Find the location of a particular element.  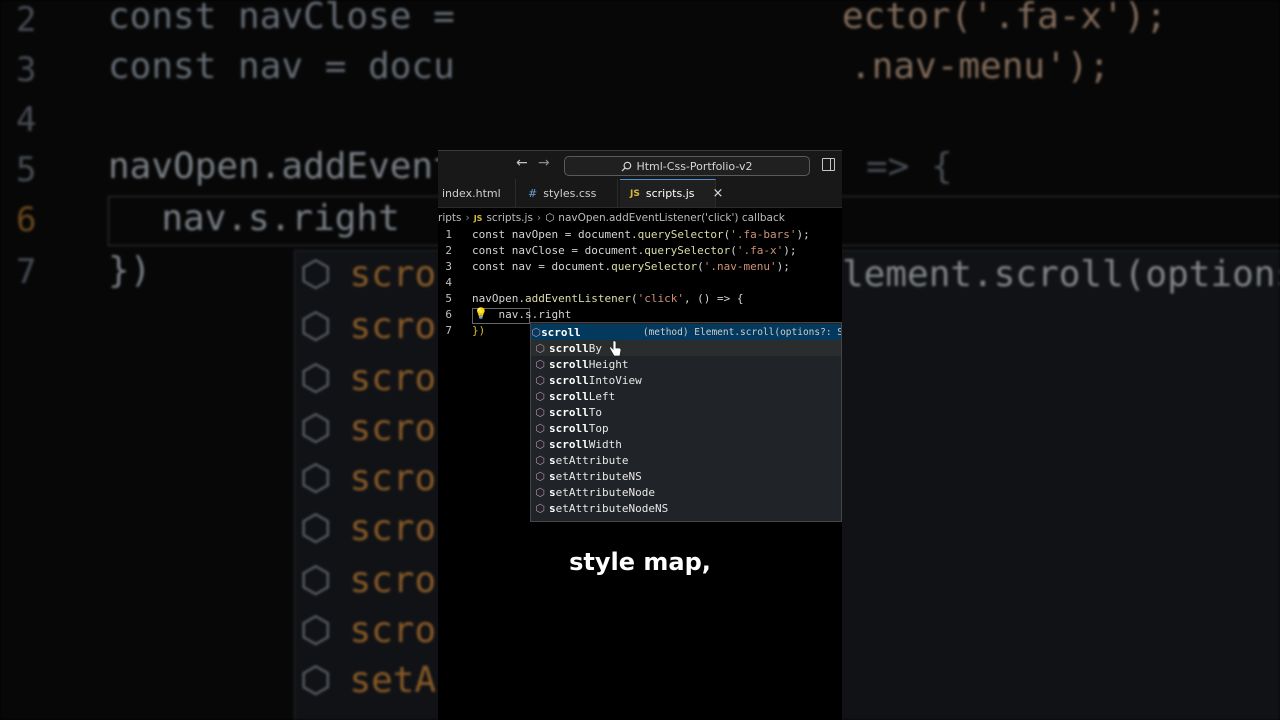

suggestion-item: ⬡ s etAttributeNS is located at coordinates (686, 476).